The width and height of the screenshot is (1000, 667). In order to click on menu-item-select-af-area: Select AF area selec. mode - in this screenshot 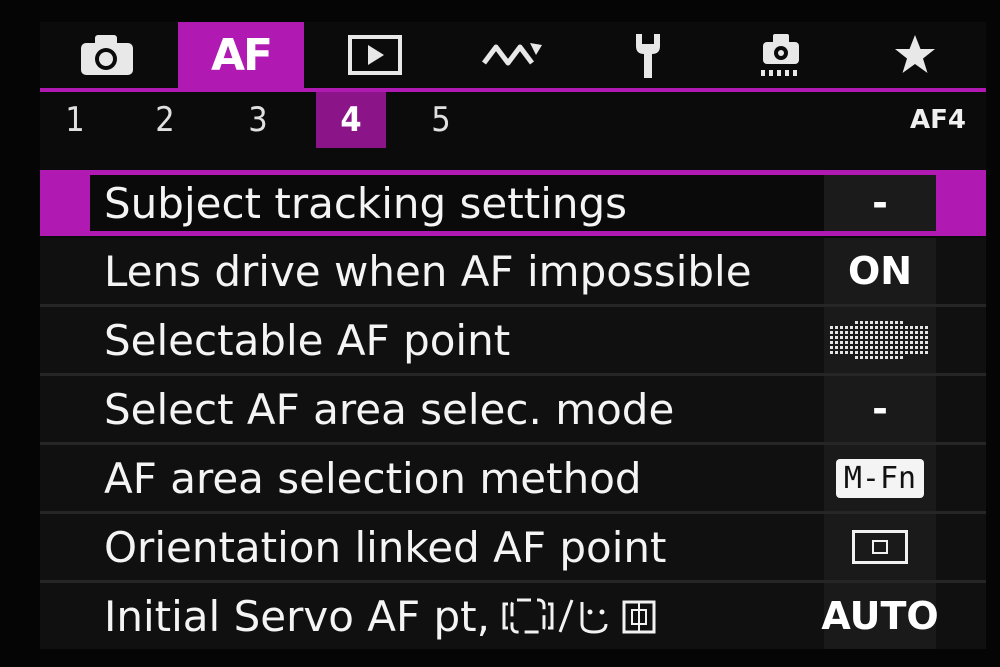, I will do `click(513, 409)`.